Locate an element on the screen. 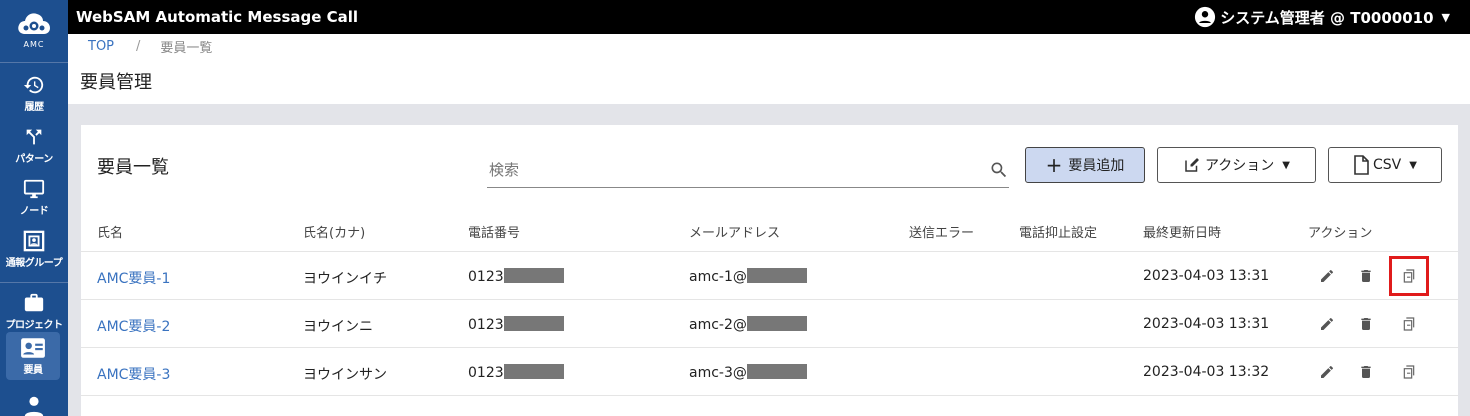 This screenshot has width=1470, height=416. staff-name-link: AMC要員-2 is located at coordinates (133, 326).